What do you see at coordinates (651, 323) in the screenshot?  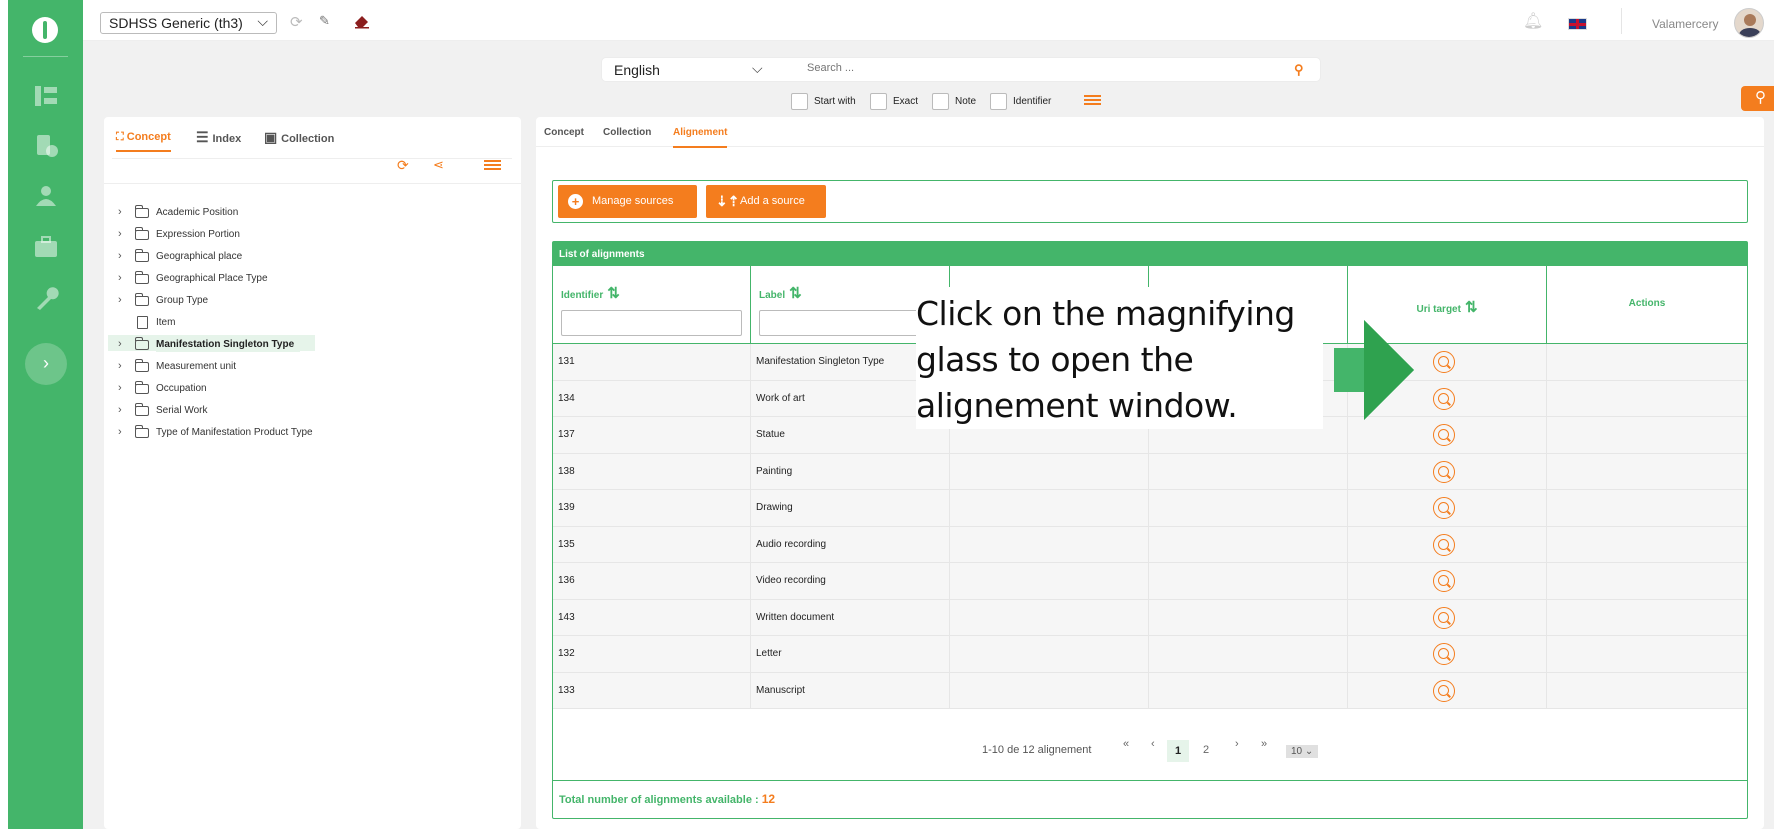 I see `identifier-filter-input` at bounding box center [651, 323].